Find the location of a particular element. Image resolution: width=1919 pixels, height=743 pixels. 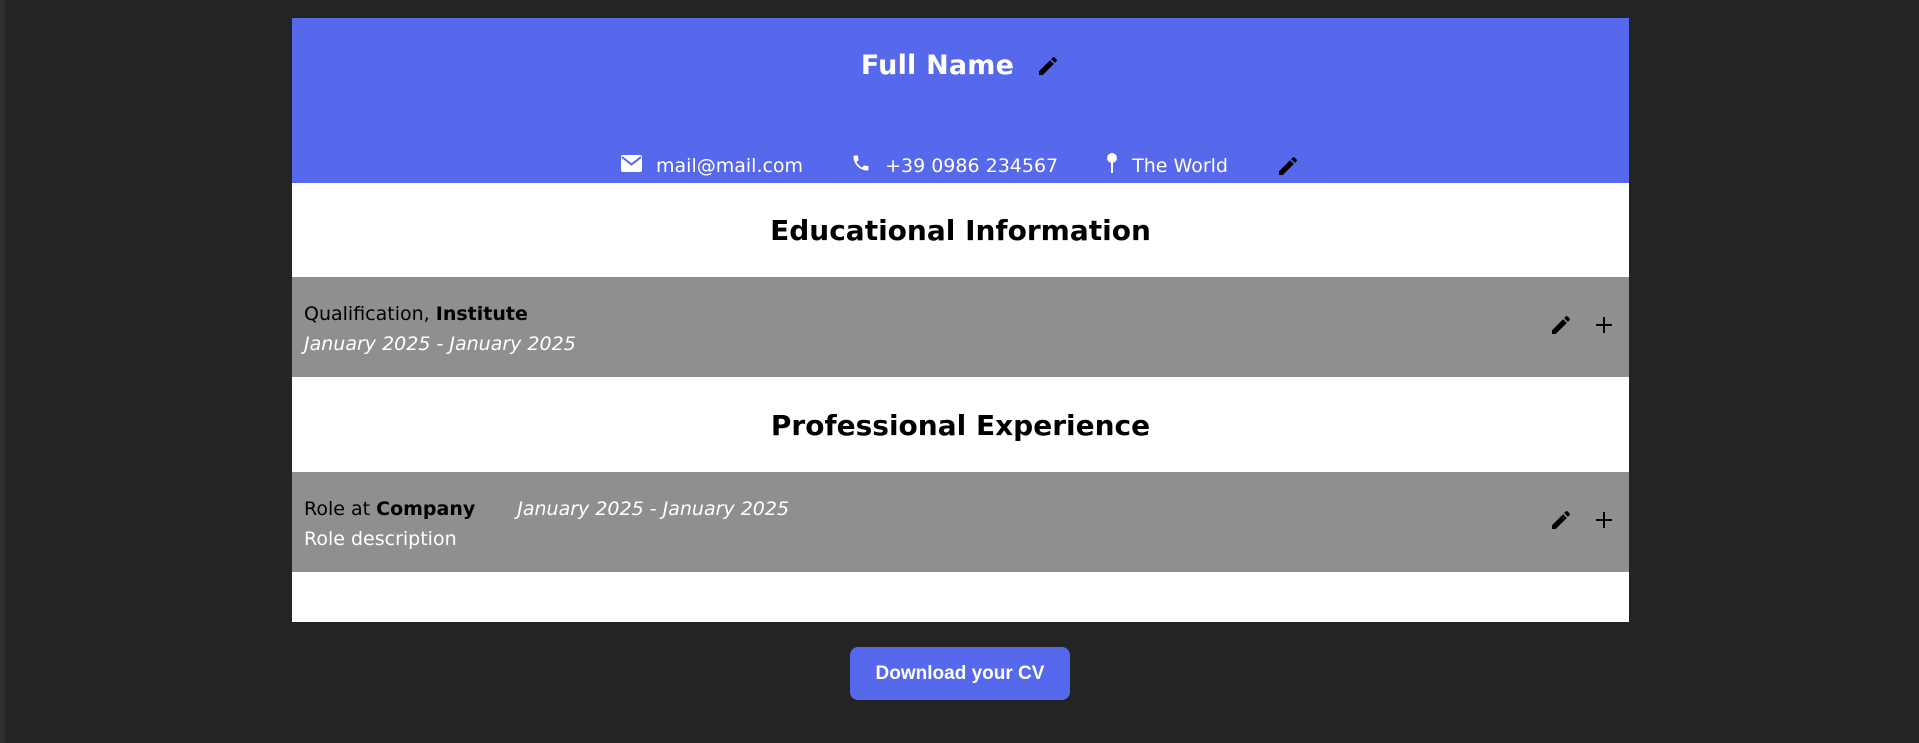

contact-email: mail@mail.com is located at coordinates (712, 165).